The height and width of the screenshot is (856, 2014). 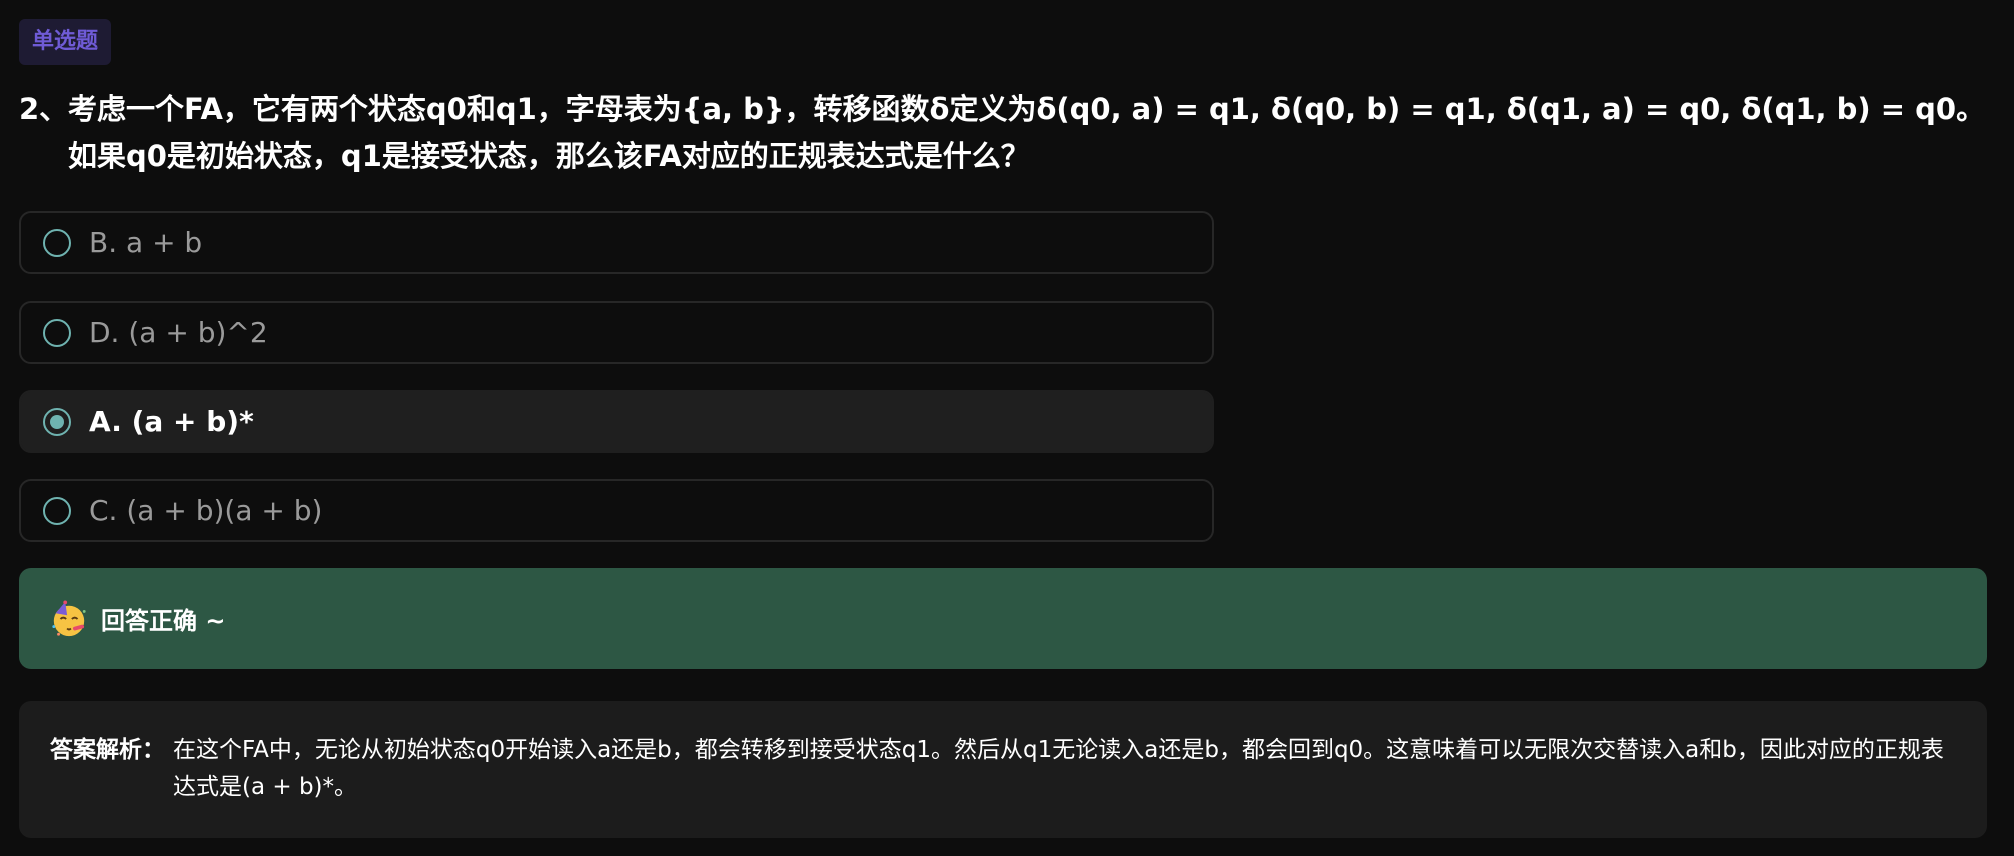 I want to click on answer-correct-banner: 回答正确 ~, so click(x=1003, y=618).